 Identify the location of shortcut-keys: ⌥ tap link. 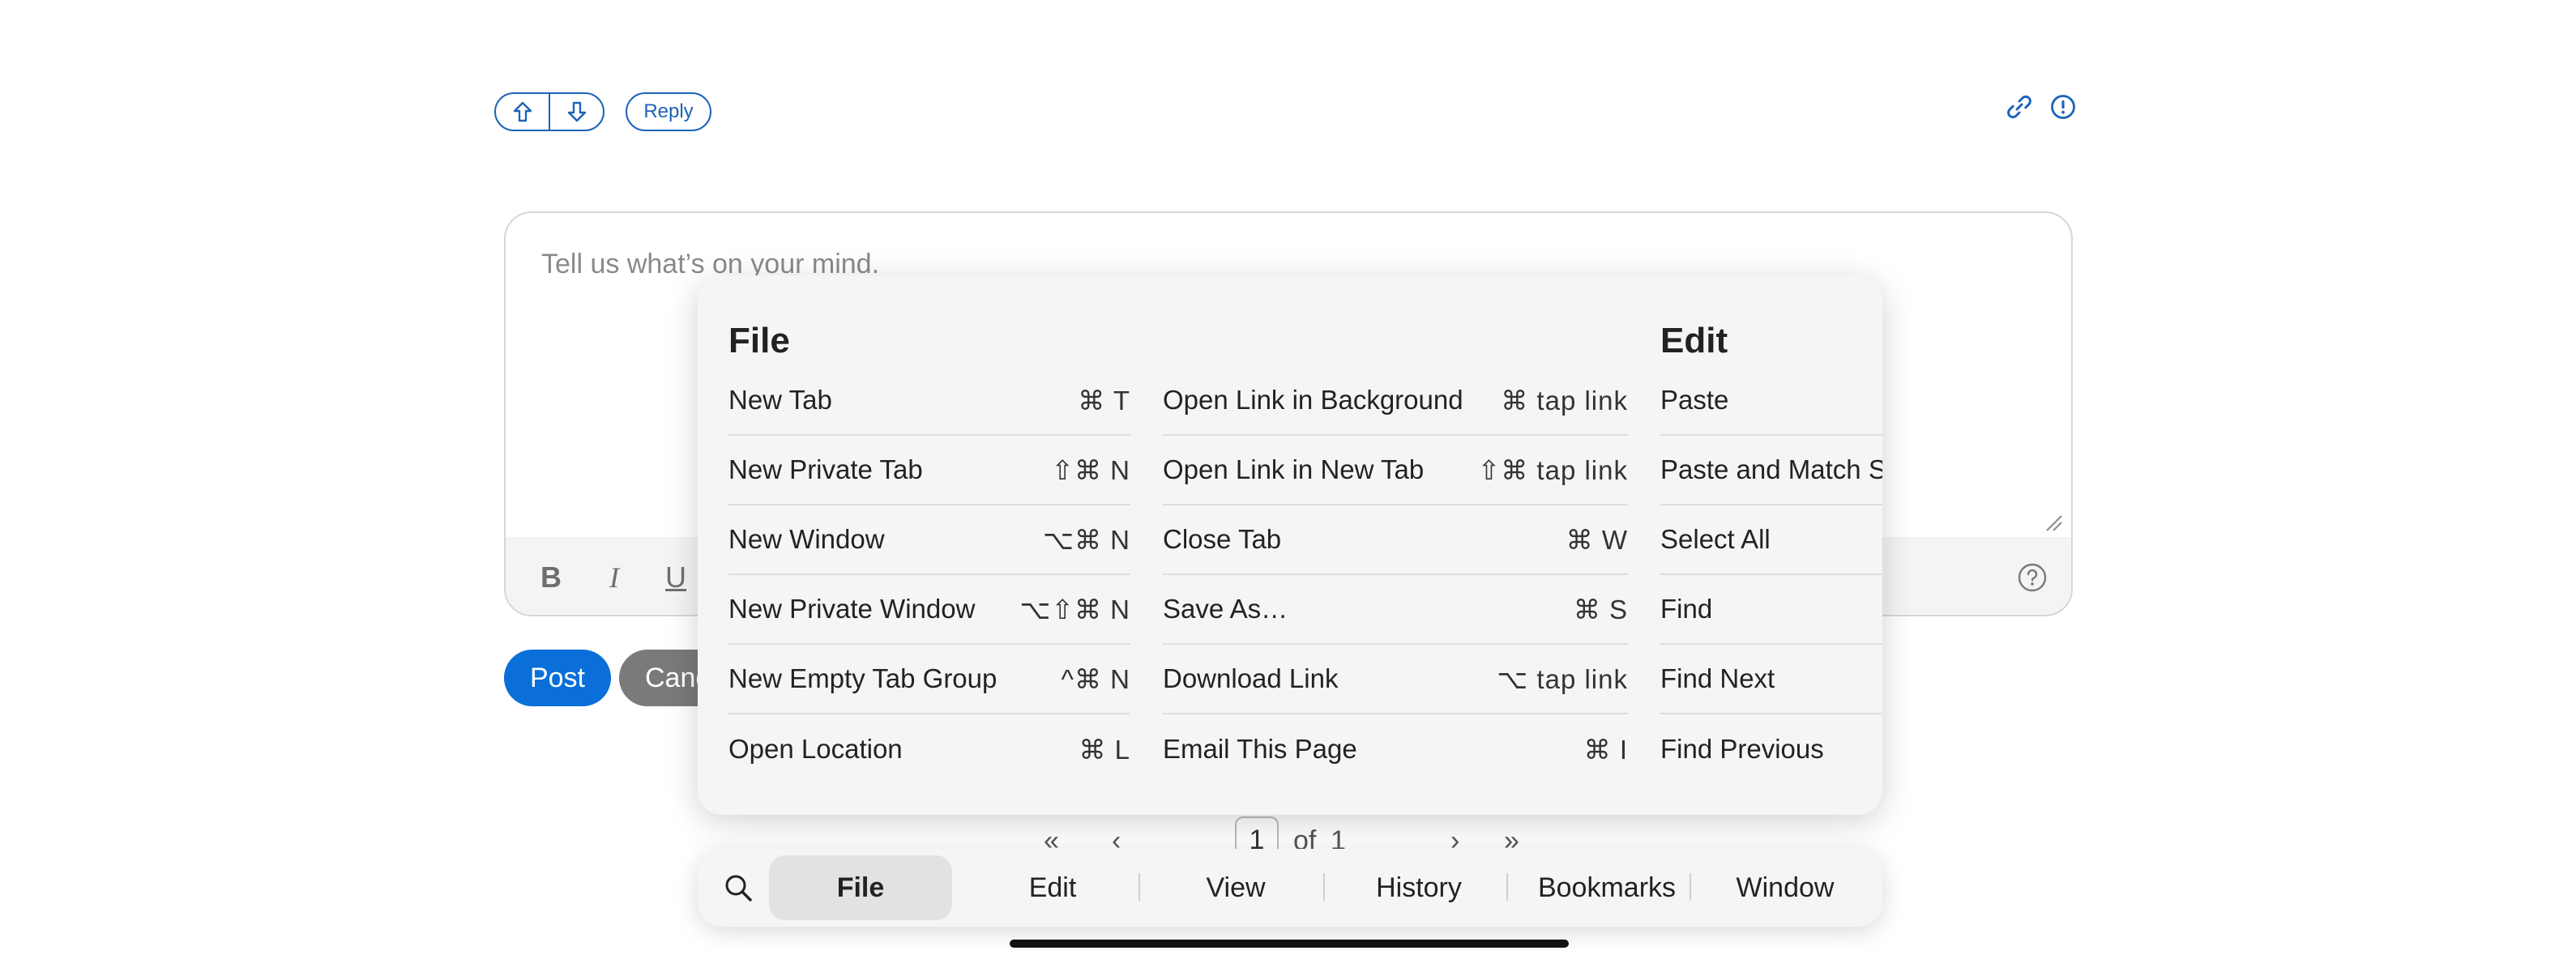
(1562, 678).